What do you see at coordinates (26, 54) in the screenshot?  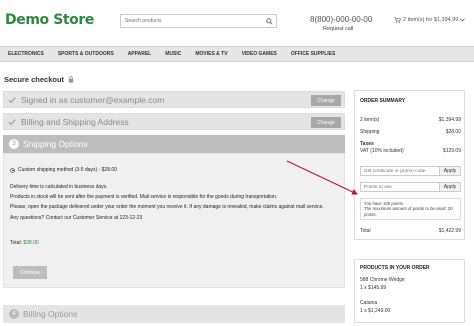 I see `nav-item-electronics: ELECTRONICS` at bounding box center [26, 54].